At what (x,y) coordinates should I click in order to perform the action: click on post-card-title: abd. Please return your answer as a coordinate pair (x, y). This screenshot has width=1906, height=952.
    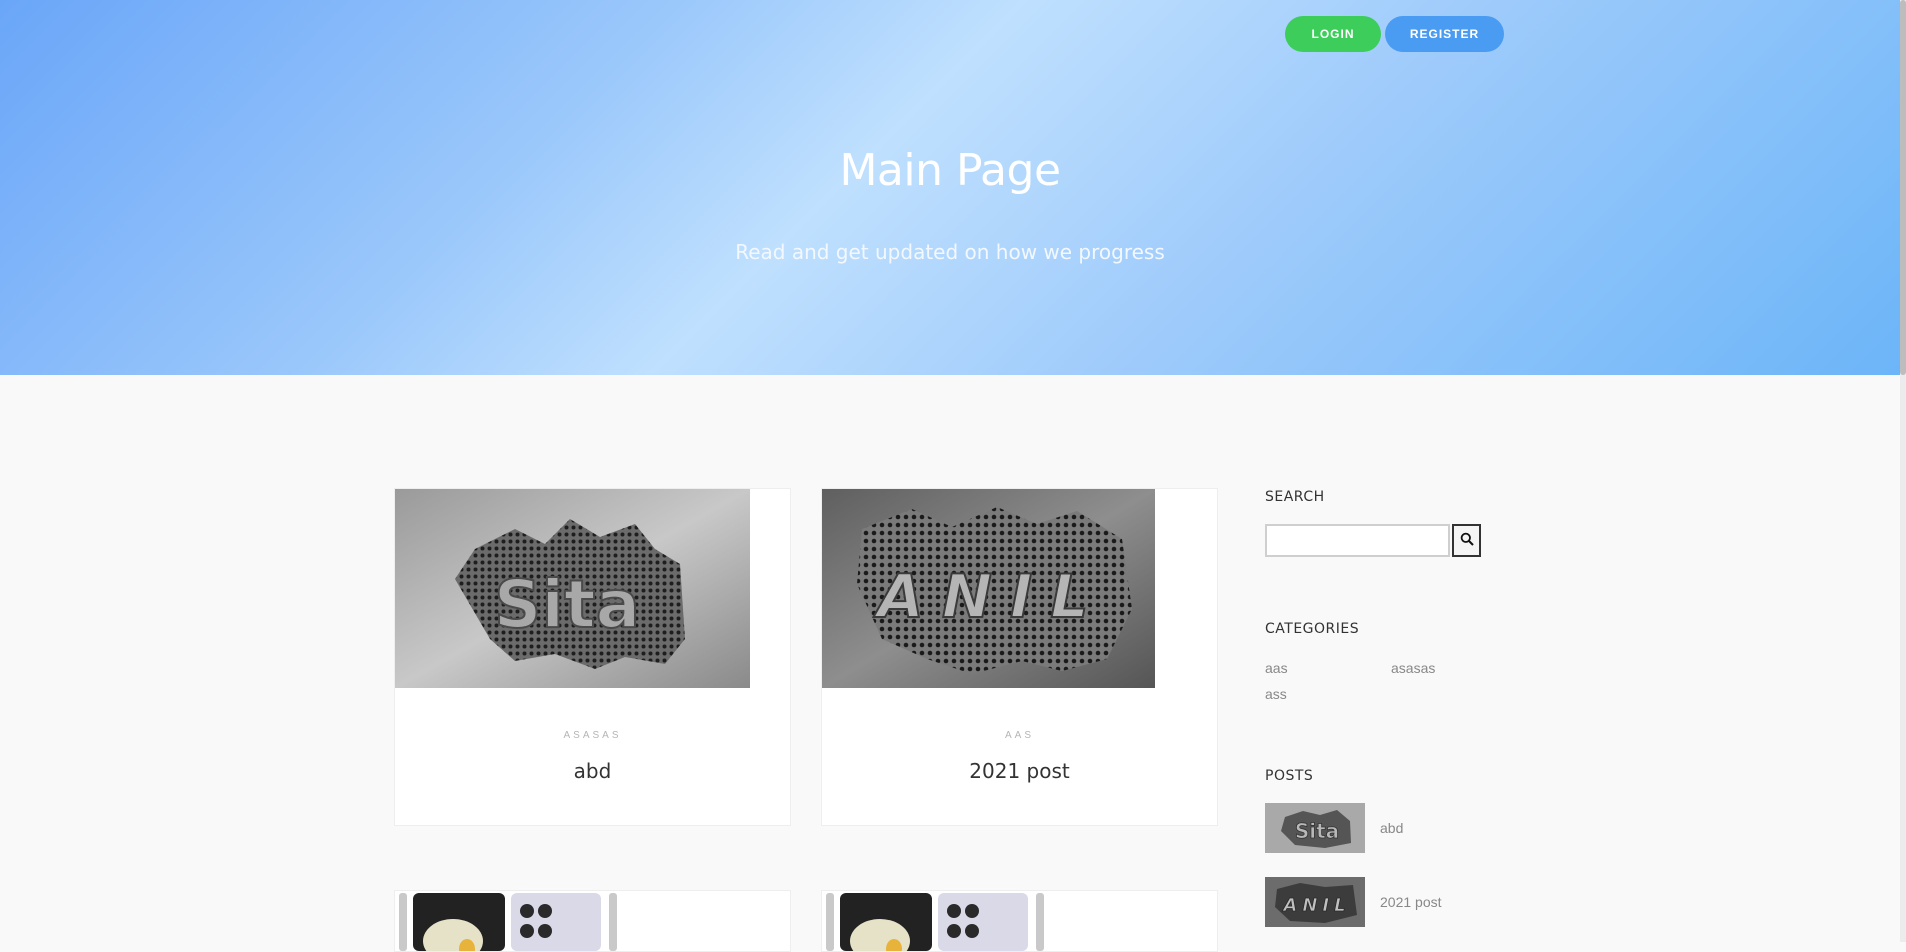
    Looking at the image, I should click on (592, 771).